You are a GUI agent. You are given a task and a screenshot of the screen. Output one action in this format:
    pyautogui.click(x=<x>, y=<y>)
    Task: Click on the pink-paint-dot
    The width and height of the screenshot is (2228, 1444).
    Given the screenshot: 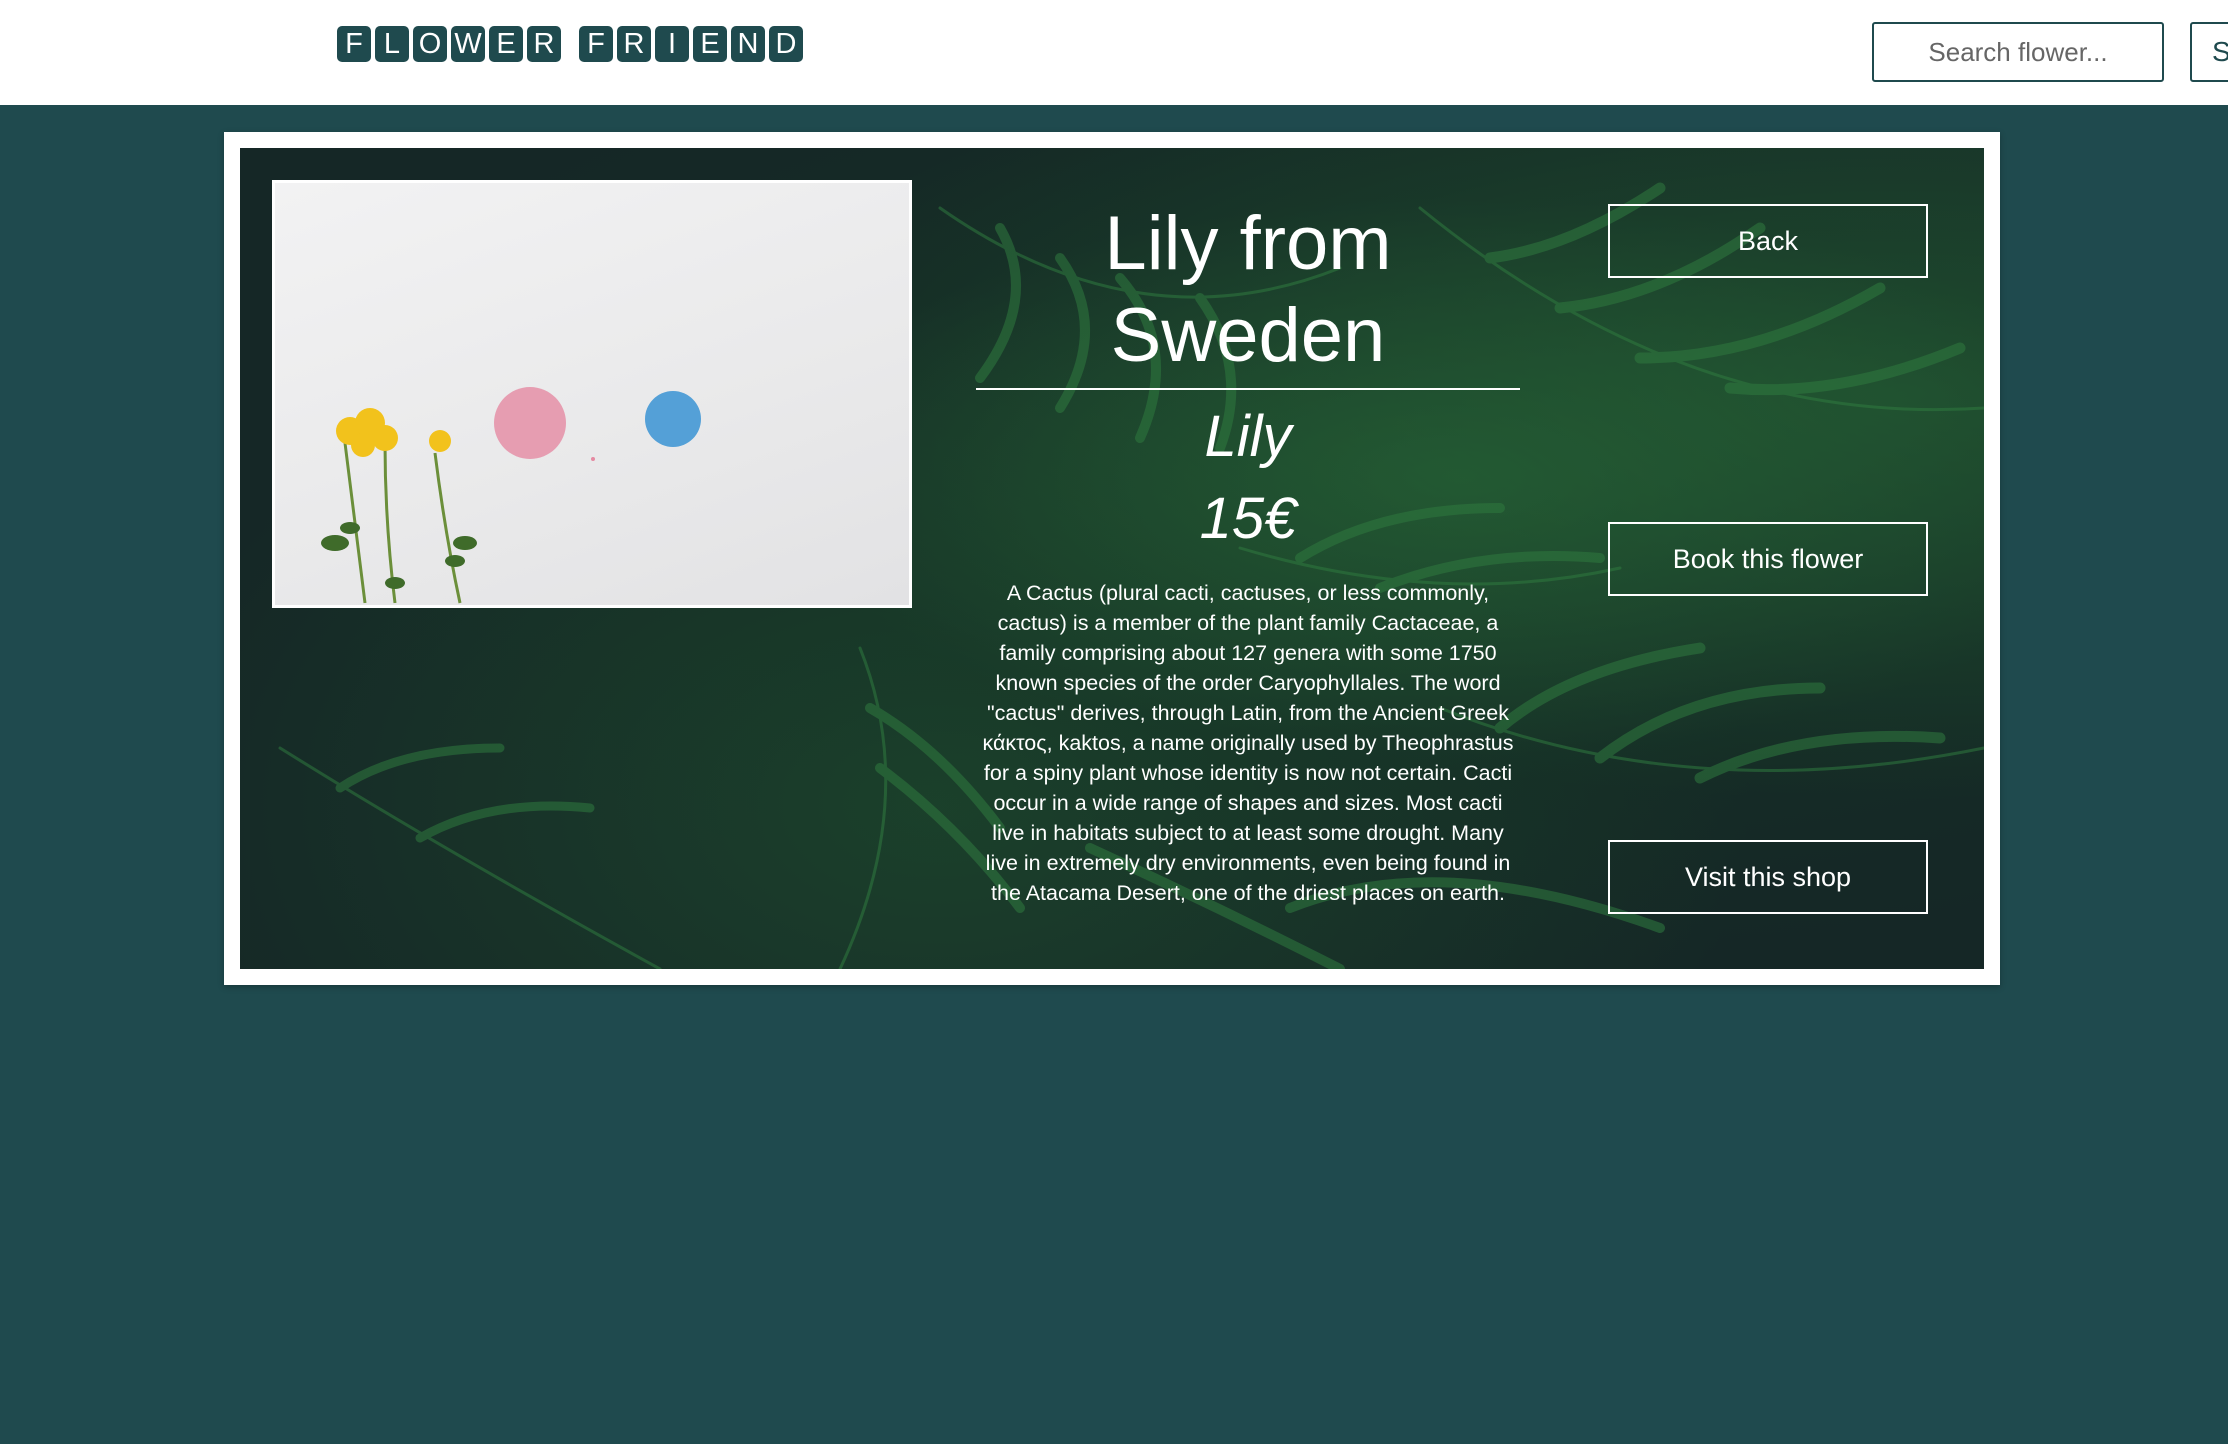 What is the action you would take?
    pyautogui.click(x=530, y=423)
    